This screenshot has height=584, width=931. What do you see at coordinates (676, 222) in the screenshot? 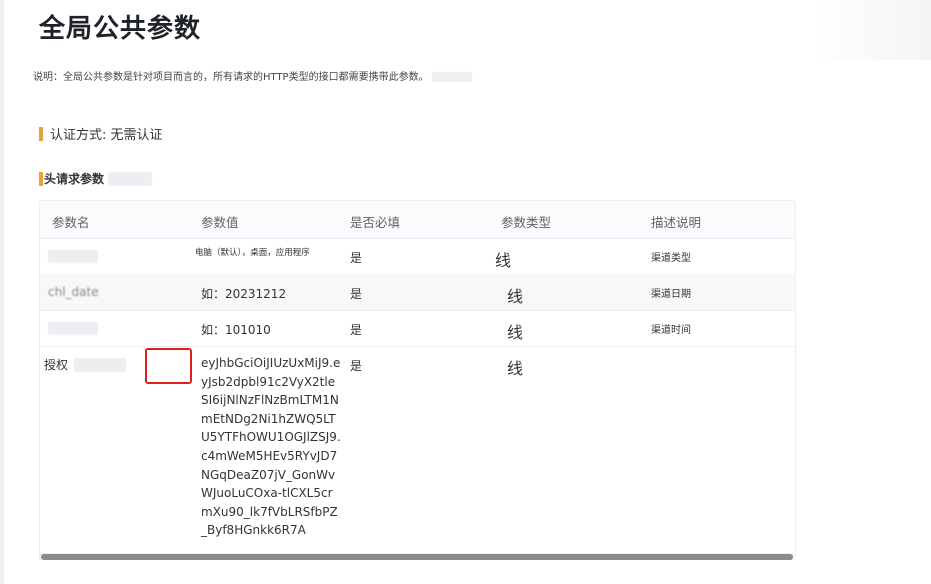
I see `column-header-desc: 描述说明` at bounding box center [676, 222].